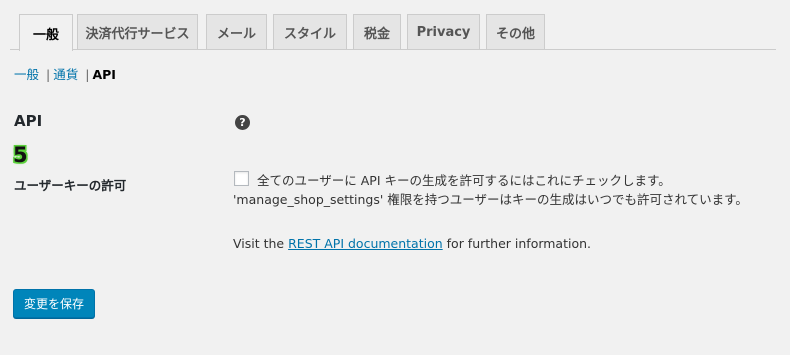 The height and width of the screenshot is (355, 790). Describe the element at coordinates (517, 243) in the screenshot. I see `docs-suffix: for further information.` at that location.